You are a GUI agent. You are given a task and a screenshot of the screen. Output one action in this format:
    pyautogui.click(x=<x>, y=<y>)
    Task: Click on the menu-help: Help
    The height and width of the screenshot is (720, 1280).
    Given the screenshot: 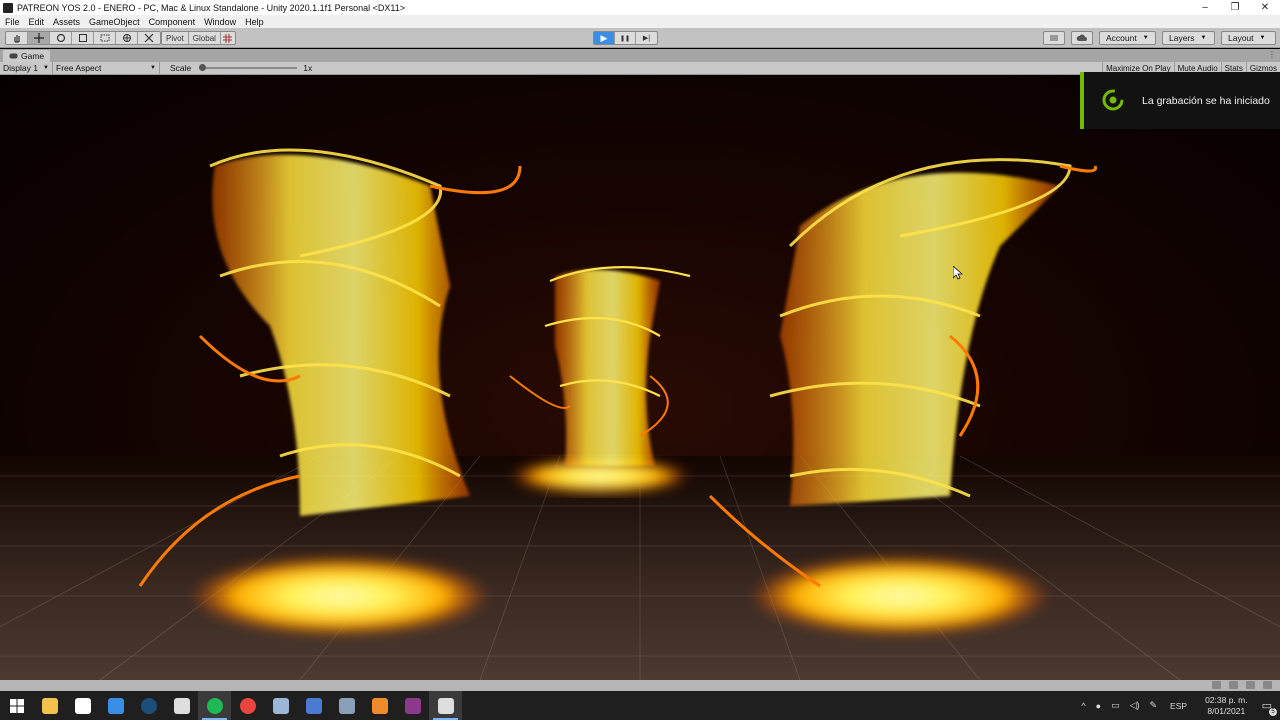 What is the action you would take?
    pyautogui.click(x=254, y=22)
    